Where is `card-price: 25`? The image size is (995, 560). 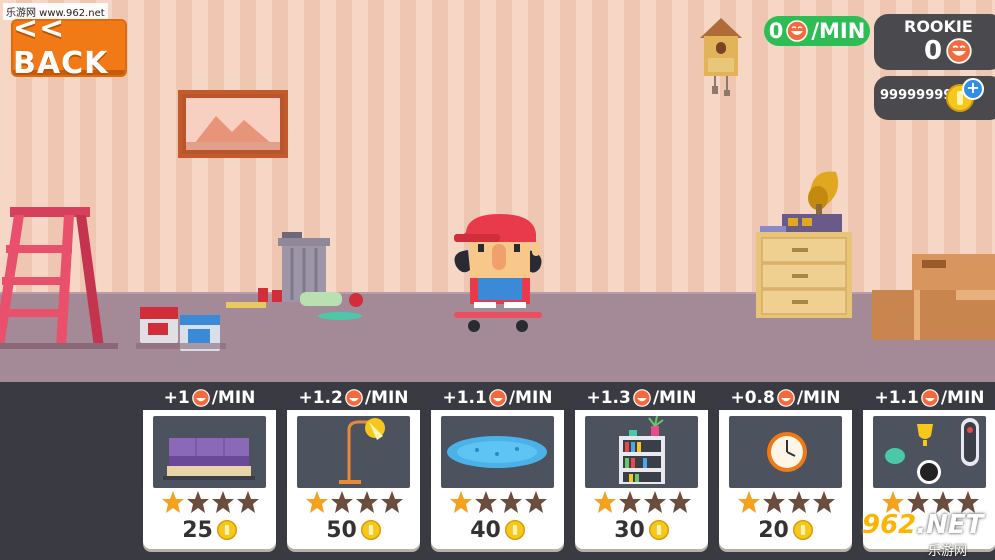
card-price: 25 is located at coordinates (209, 530).